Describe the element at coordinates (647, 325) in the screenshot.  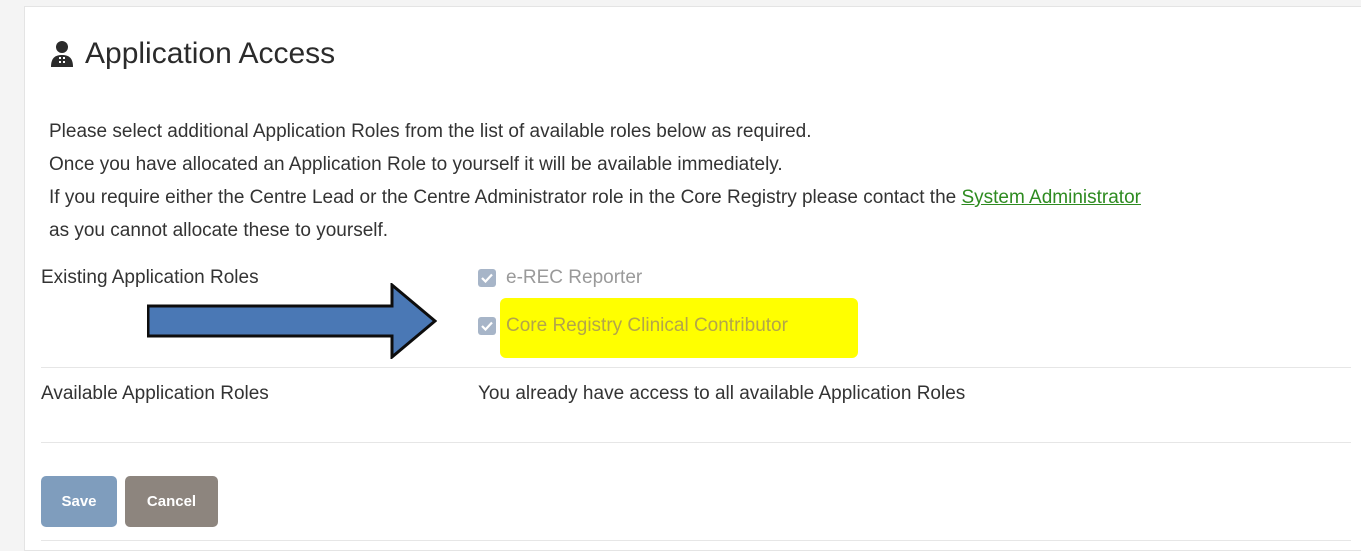
I see `role-label: Core Registry Clinical Contributor` at that location.